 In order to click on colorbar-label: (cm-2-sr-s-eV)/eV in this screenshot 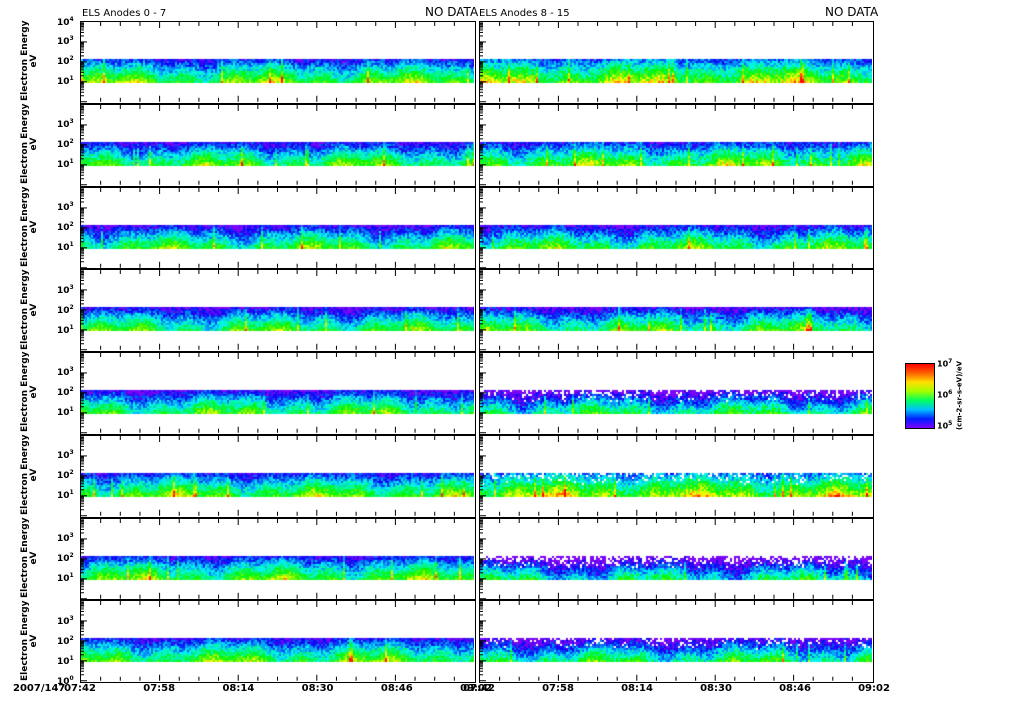, I will do `click(959, 396)`.